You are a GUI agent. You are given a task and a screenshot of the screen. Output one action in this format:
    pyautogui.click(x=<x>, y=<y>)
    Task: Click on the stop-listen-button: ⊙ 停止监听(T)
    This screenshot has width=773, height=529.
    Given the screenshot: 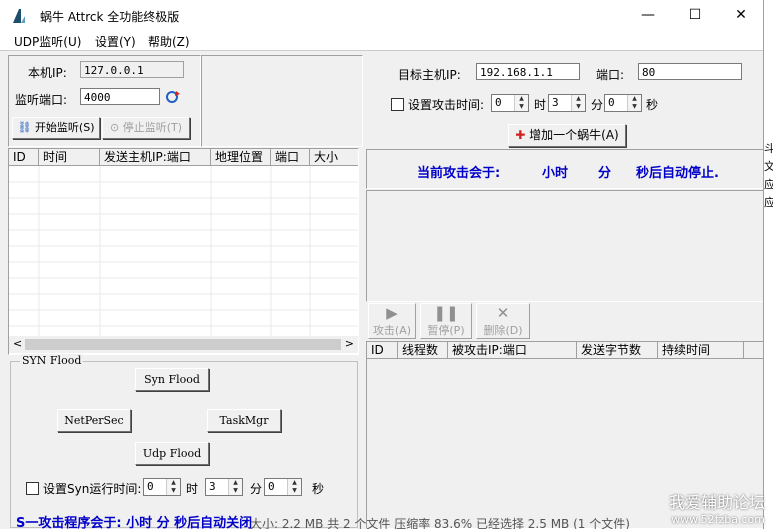 What is the action you would take?
    pyautogui.click(x=146, y=128)
    